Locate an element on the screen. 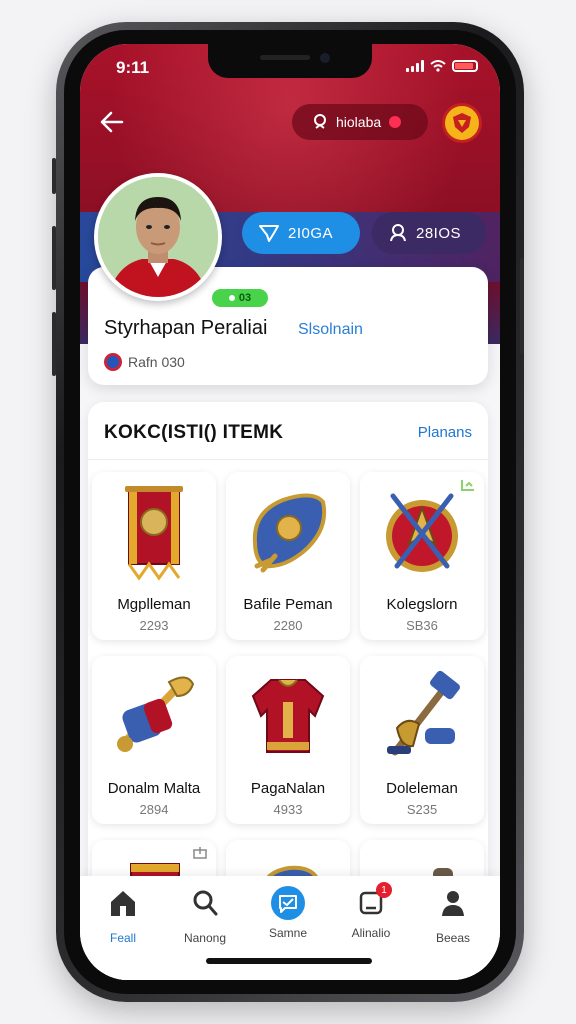  nav-tab-notifications: 1 Alinalio is located at coordinates (371, 911).